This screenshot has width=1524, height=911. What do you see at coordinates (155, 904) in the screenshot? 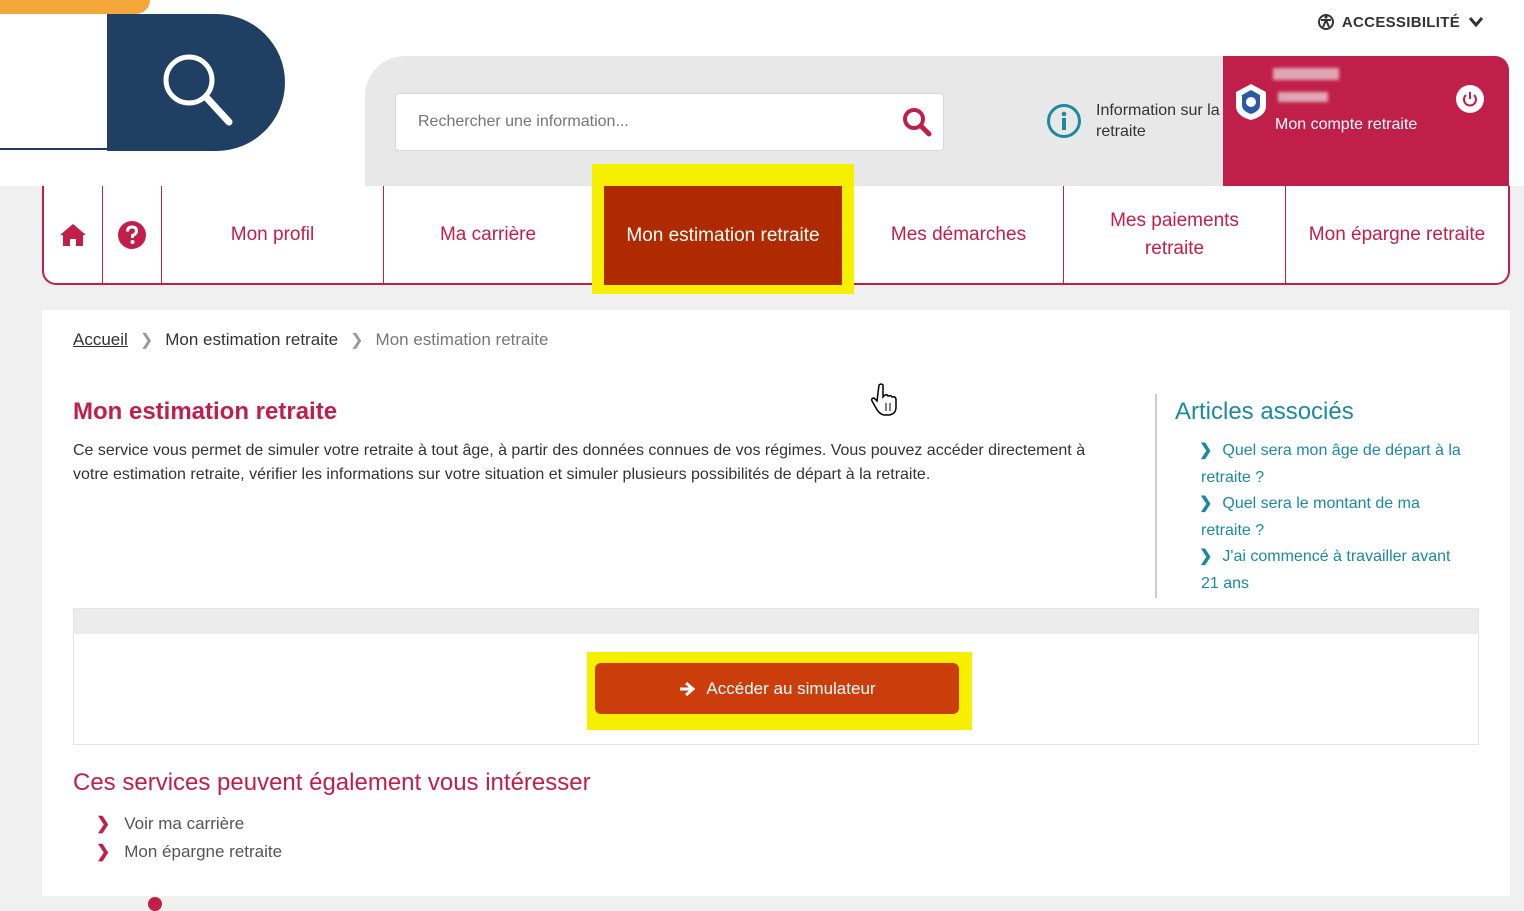
I see `decorative-dot` at bounding box center [155, 904].